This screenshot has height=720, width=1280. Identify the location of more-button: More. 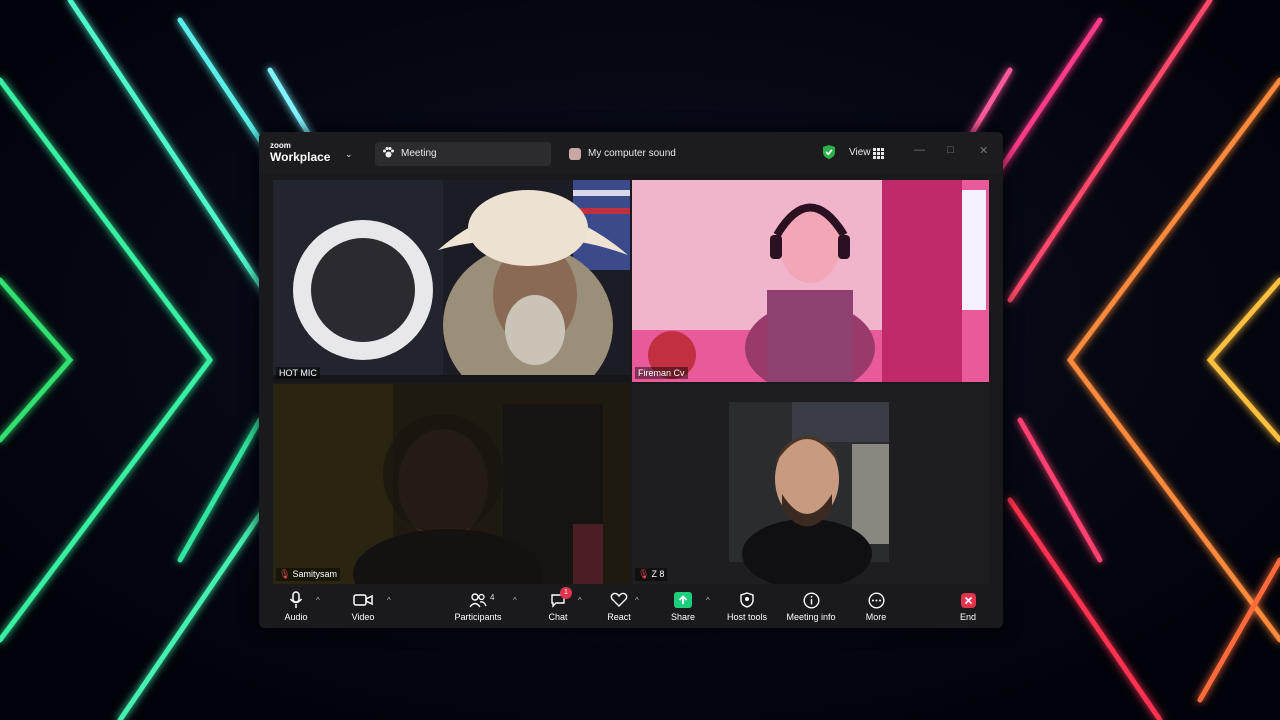
(876, 606).